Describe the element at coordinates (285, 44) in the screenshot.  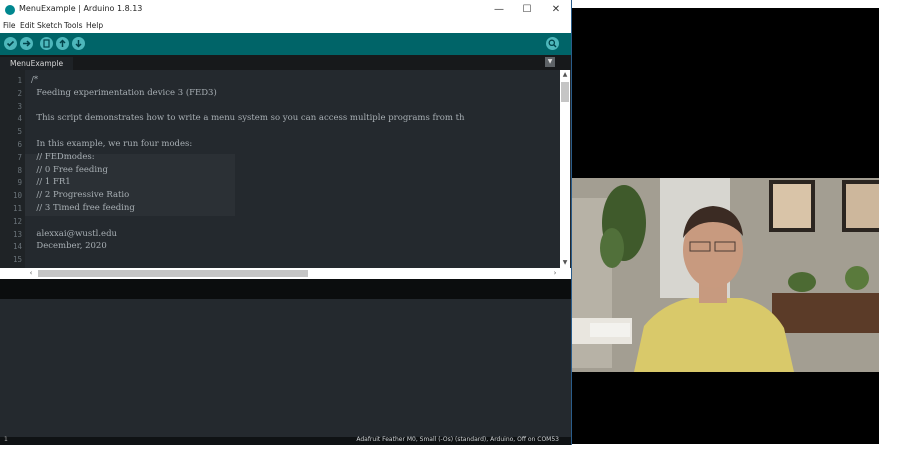
I see `toolbar` at that location.